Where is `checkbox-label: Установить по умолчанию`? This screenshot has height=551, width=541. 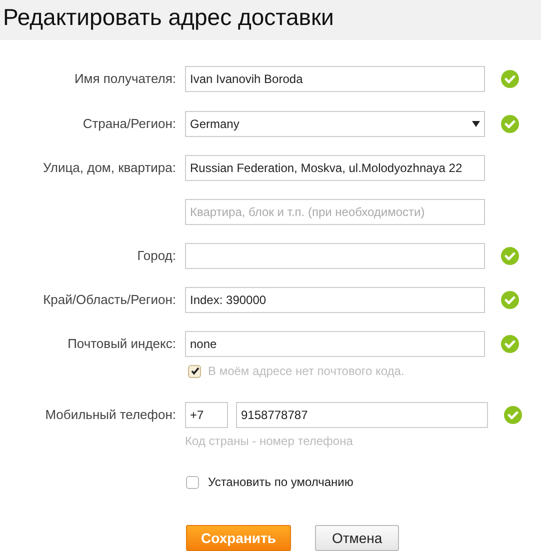 checkbox-label: Установить по умолчанию is located at coordinates (281, 482).